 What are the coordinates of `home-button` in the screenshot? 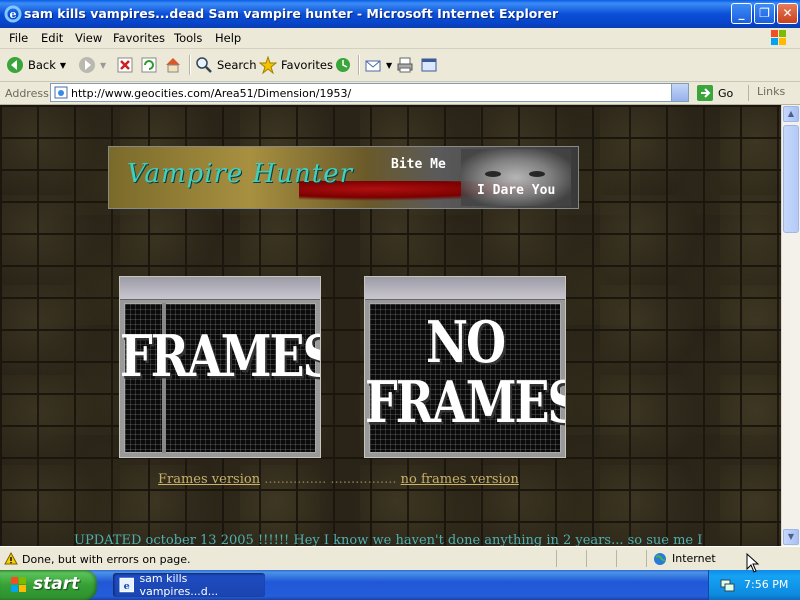 It's located at (173, 65).